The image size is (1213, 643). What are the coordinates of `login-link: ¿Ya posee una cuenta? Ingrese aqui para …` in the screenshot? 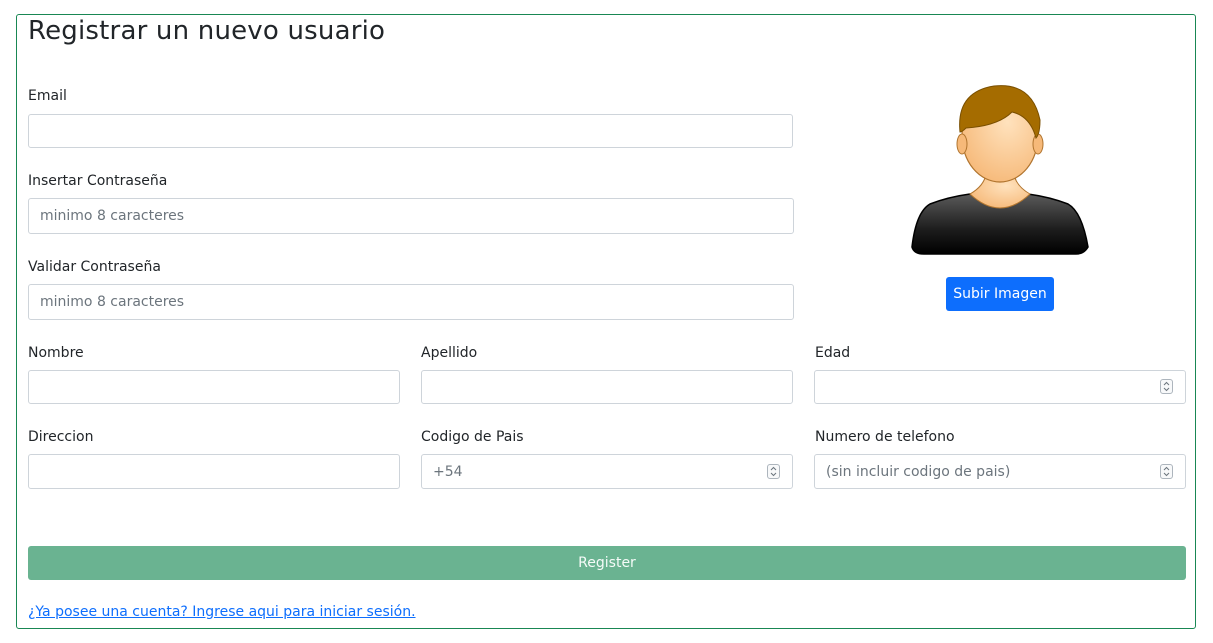 It's located at (222, 612).